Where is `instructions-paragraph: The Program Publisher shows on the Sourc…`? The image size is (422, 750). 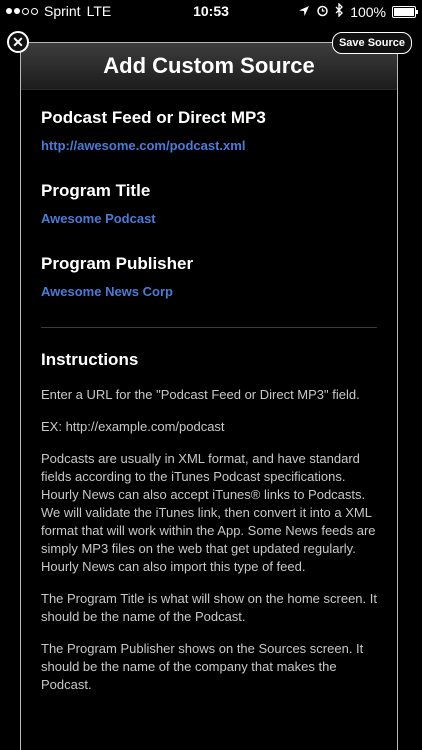
instructions-paragraph: The Program Publisher shows on the Sourc… is located at coordinates (202, 666).